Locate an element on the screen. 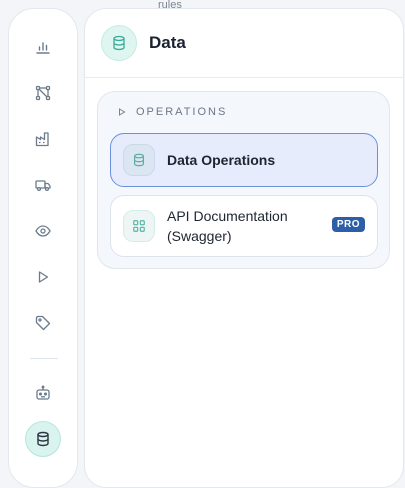  grid-icon is located at coordinates (139, 226).